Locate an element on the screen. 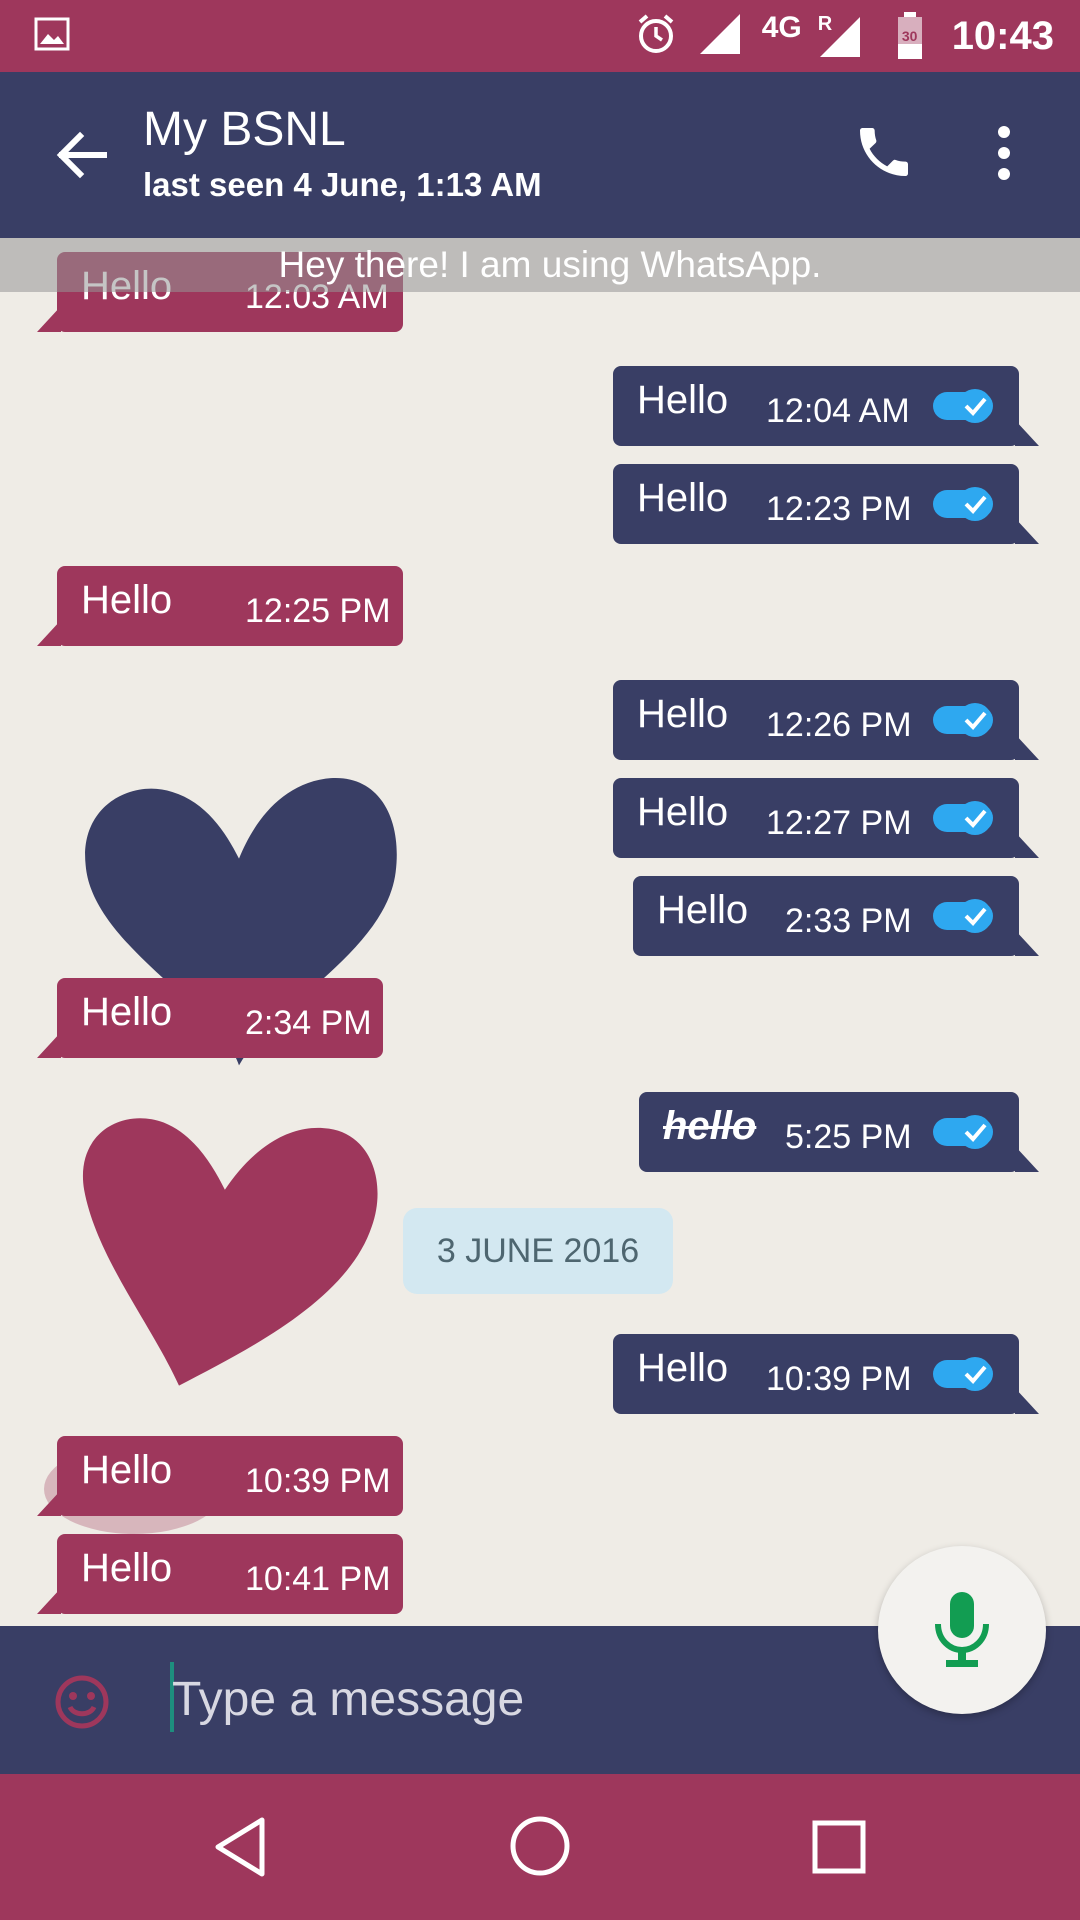 This screenshot has height=1920, width=1080. message-time: 10:41 PM is located at coordinates (318, 1579).